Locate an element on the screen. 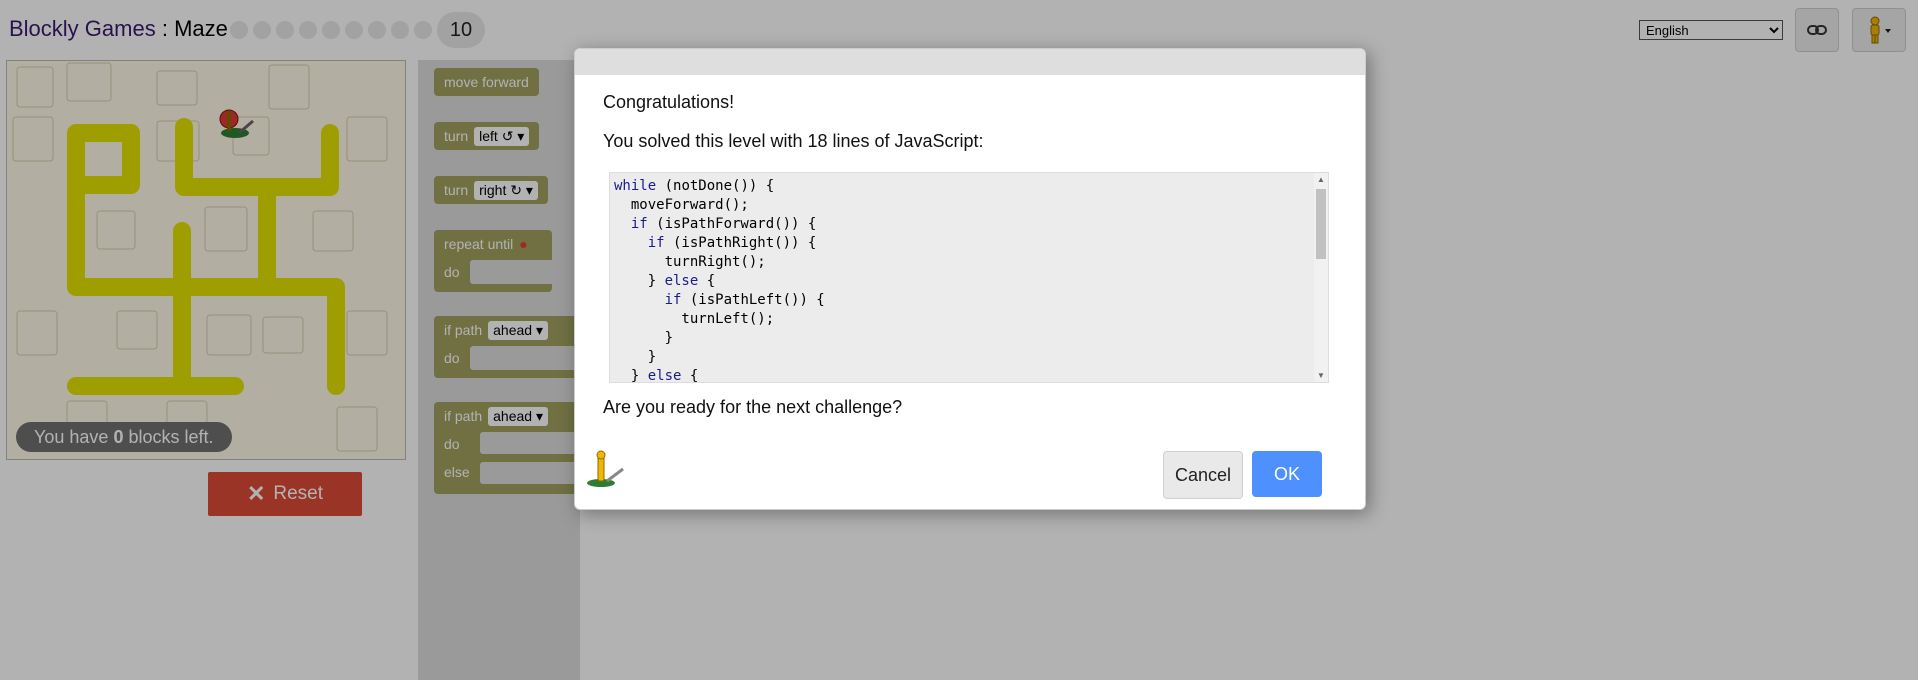 The height and width of the screenshot is (680, 1918). scroll-thumb is located at coordinates (1321, 224).